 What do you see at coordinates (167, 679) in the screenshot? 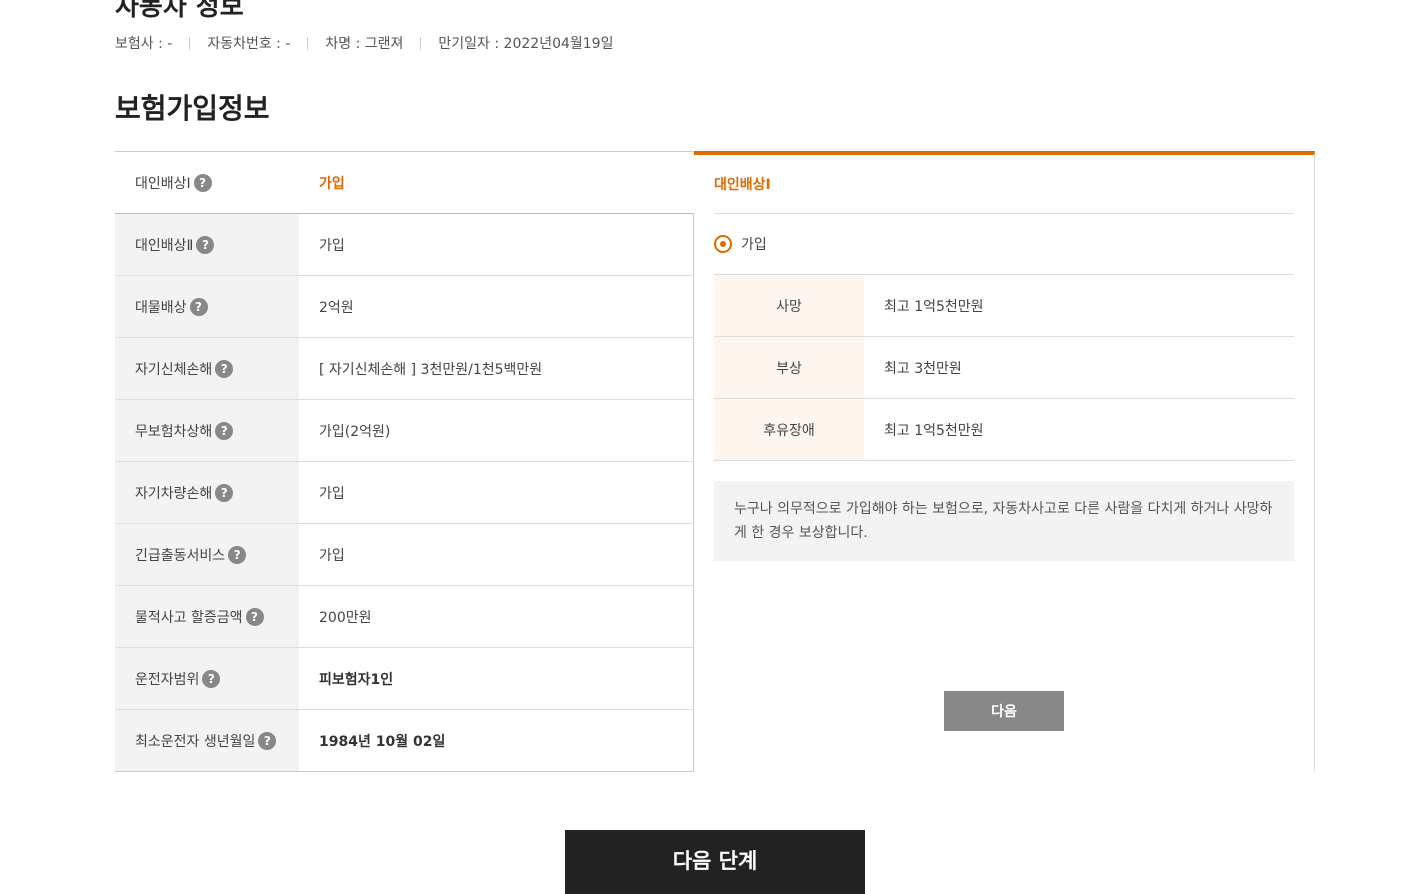
I see `coverage-label: 운전자범위` at bounding box center [167, 679].